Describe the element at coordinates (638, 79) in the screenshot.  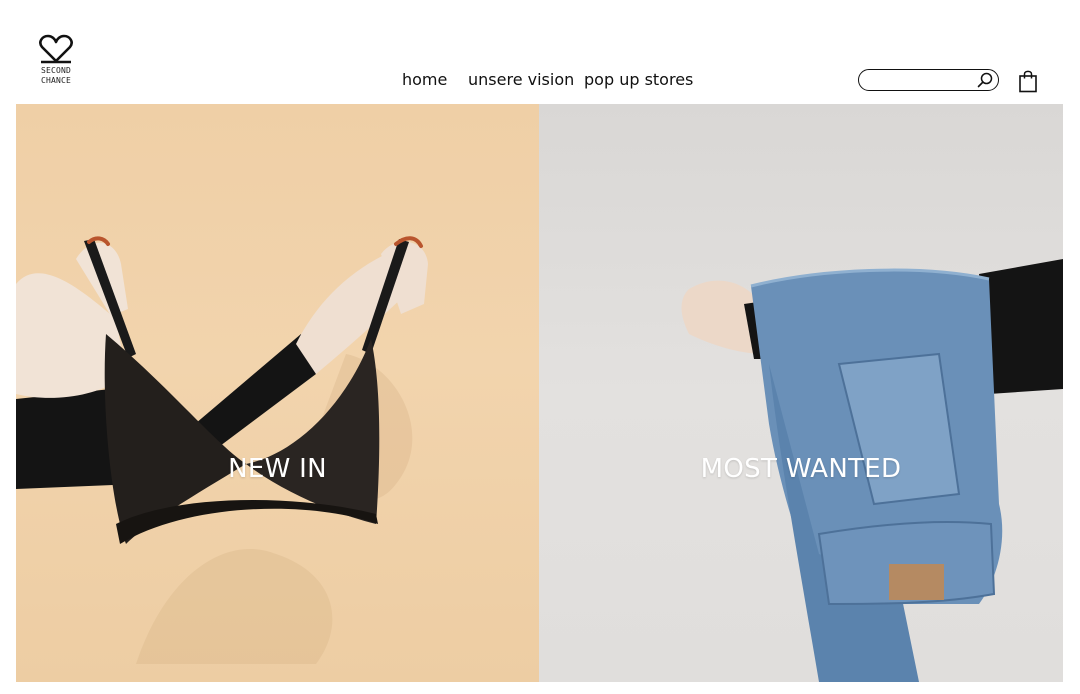
I see `nav-item-pop-up-stores: pop up stores` at that location.